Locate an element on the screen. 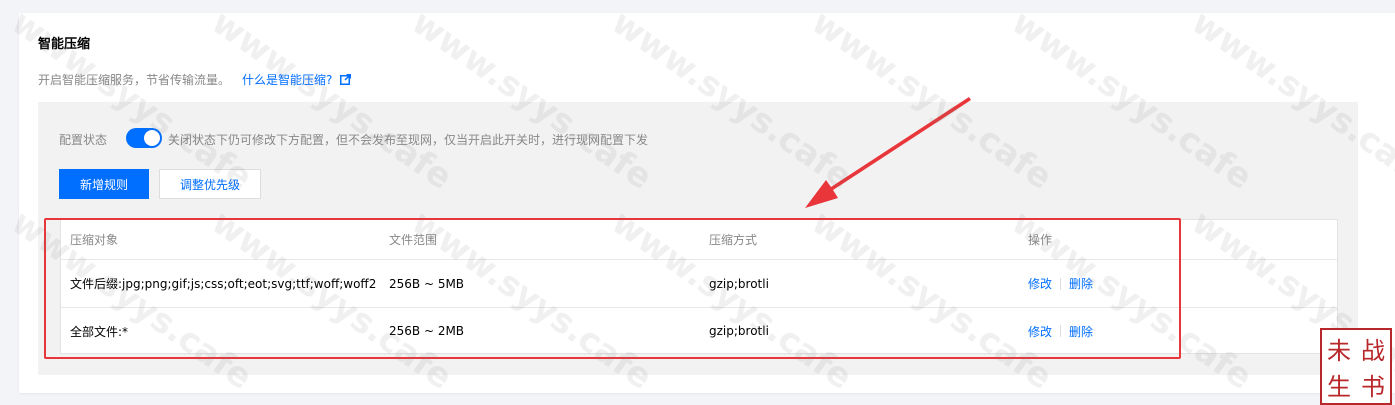  row-range: 256B ~ 5MB is located at coordinates (427, 283).